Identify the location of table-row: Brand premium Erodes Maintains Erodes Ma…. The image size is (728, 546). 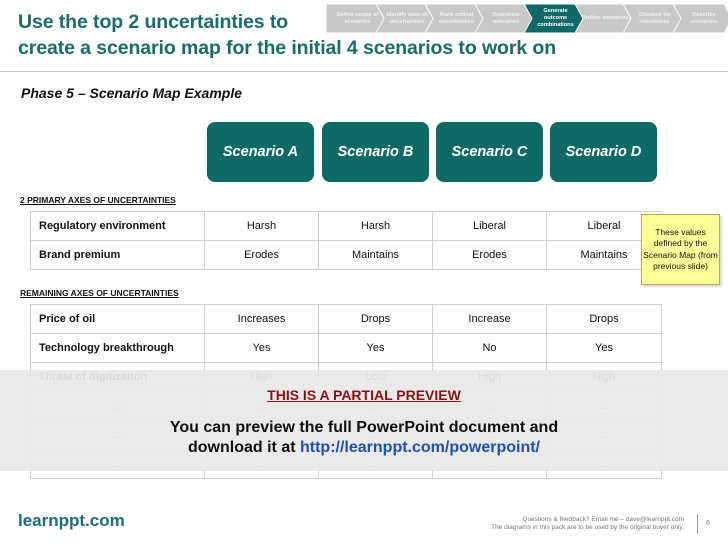
(346, 255).